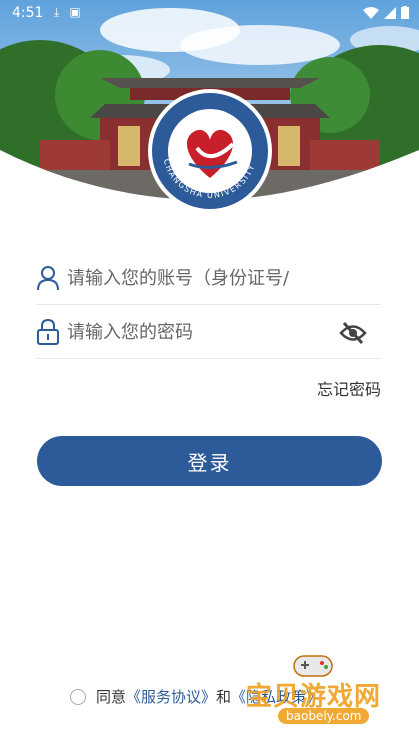  Describe the element at coordinates (75, 12) in the screenshot. I see `app-notification-icon: ▣` at that location.